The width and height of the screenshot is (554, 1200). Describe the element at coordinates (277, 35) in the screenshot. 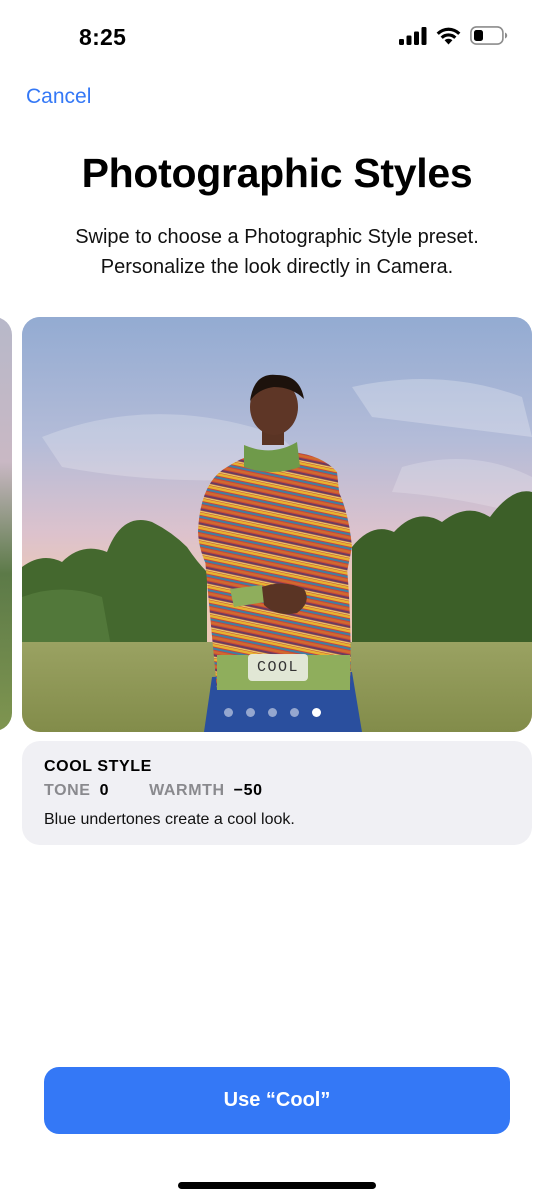

I see `status-bar: 8:25` at that location.